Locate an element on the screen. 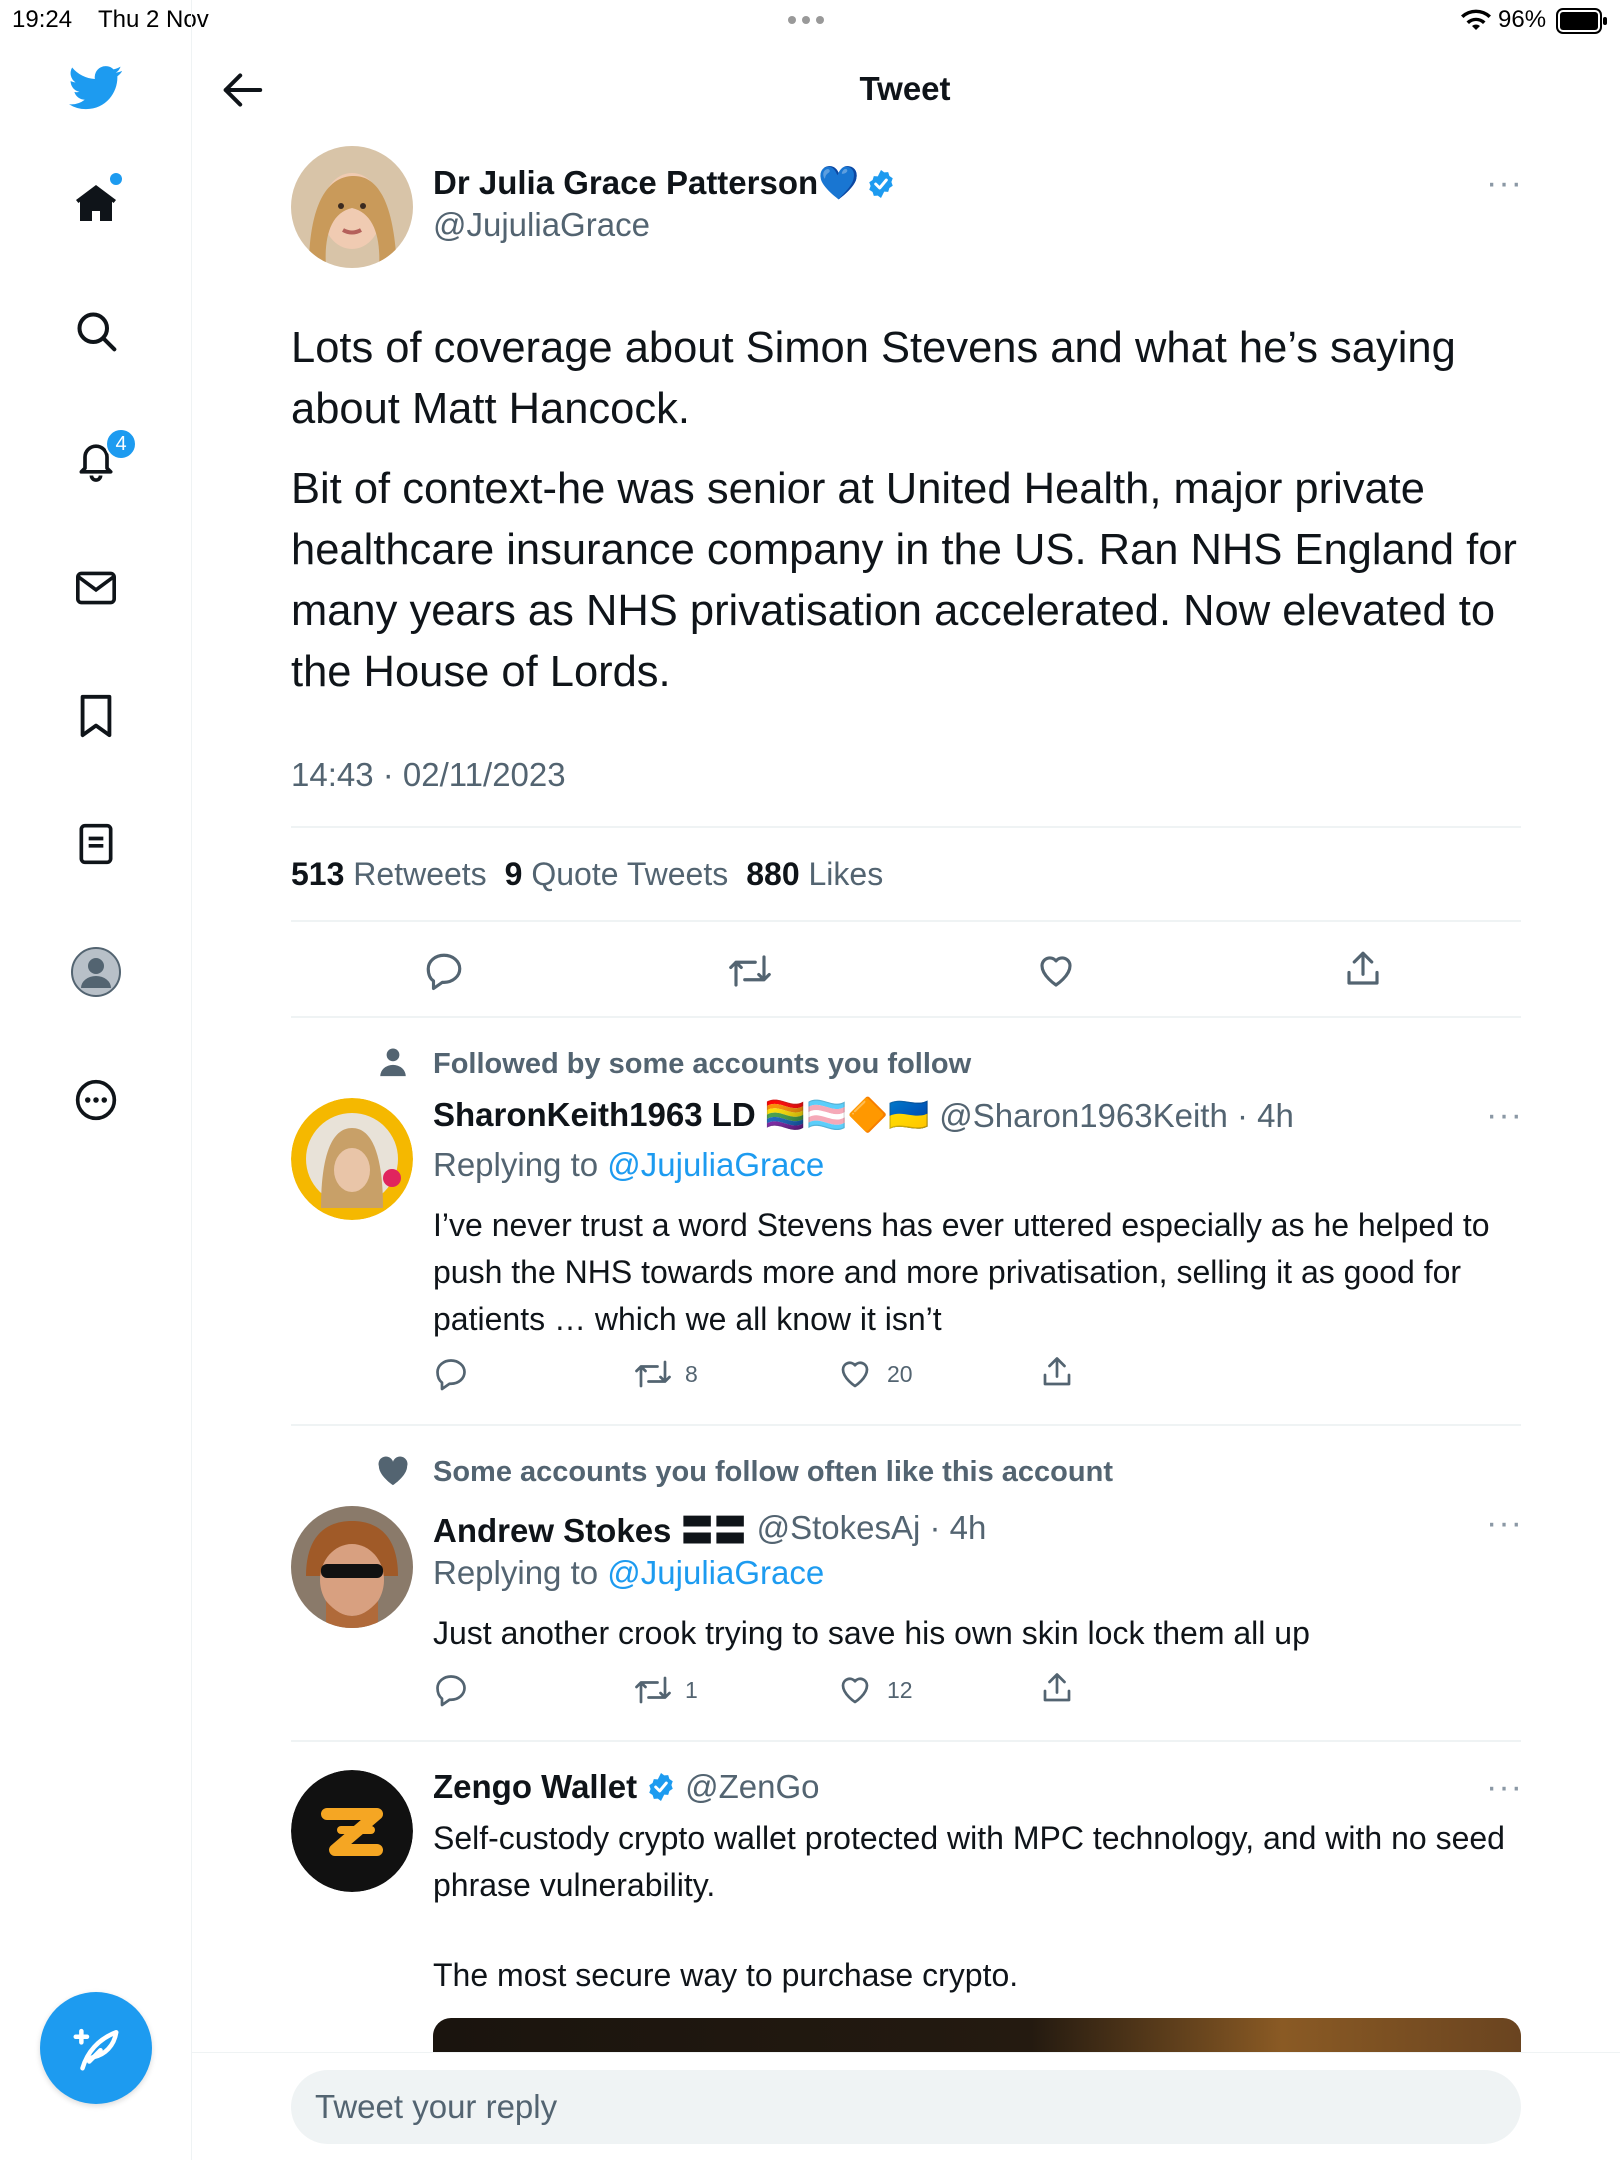 This screenshot has height=2160, width=1620. quotes-count: 9 is located at coordinates (513, 874).